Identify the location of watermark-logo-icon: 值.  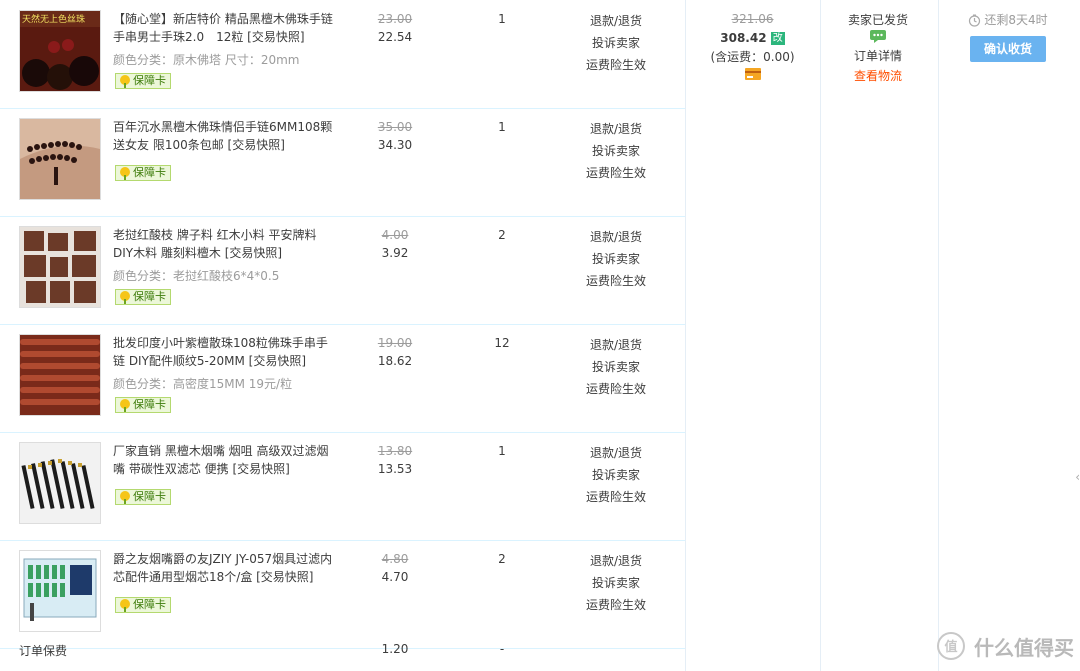
(951, 646).